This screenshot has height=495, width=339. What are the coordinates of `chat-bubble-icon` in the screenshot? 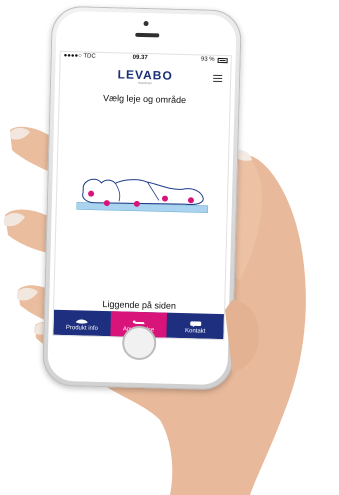 It's located at (195, 324).